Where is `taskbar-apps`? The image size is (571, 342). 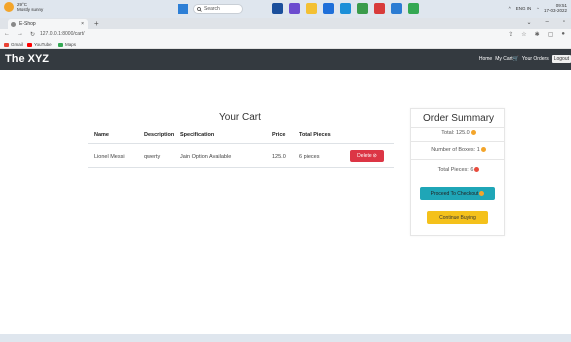 taskbar-apps is located at coordinates (345, 8).